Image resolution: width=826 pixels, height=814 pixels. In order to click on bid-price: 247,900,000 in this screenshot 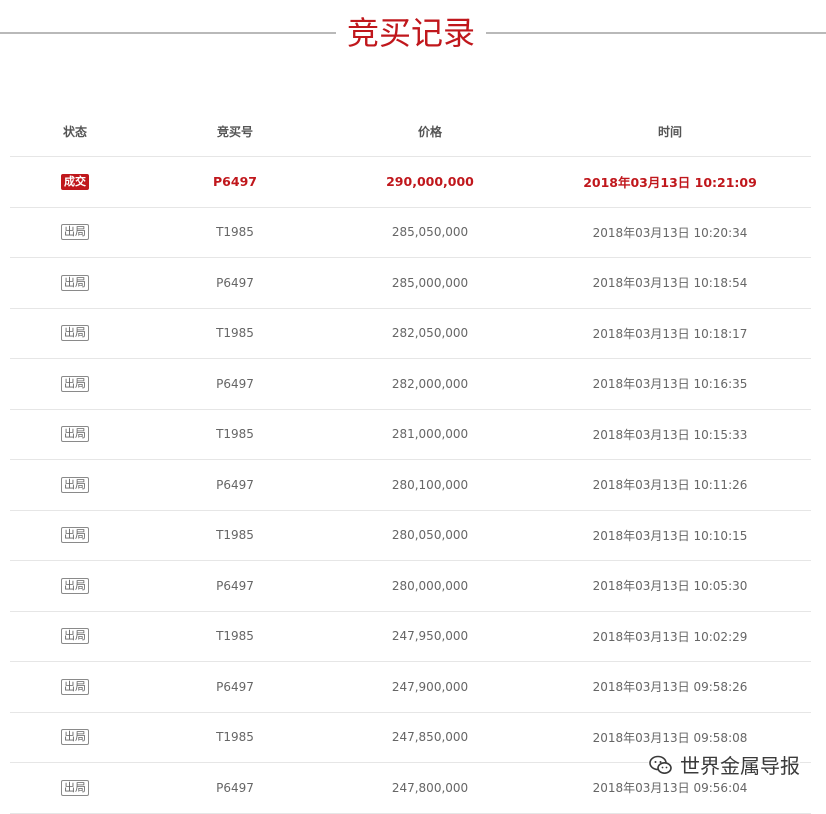, I will do `click(430, 686)`.